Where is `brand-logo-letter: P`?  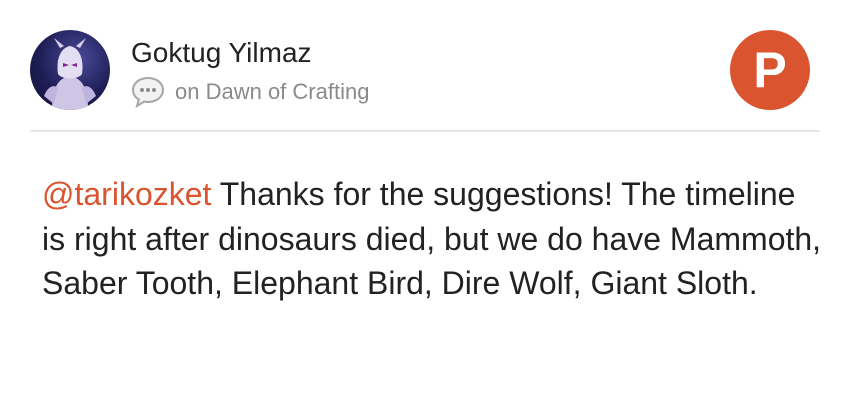
brand-logo-letter: P is located at coordinates (770, 70).